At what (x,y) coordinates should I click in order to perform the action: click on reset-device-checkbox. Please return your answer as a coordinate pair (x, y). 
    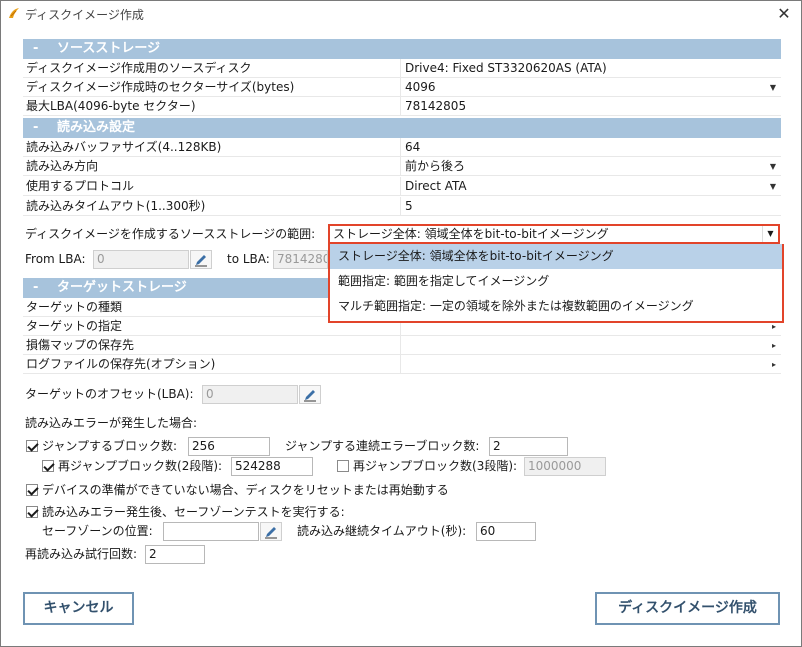
    Looking at the image, I should click on (32, 490).